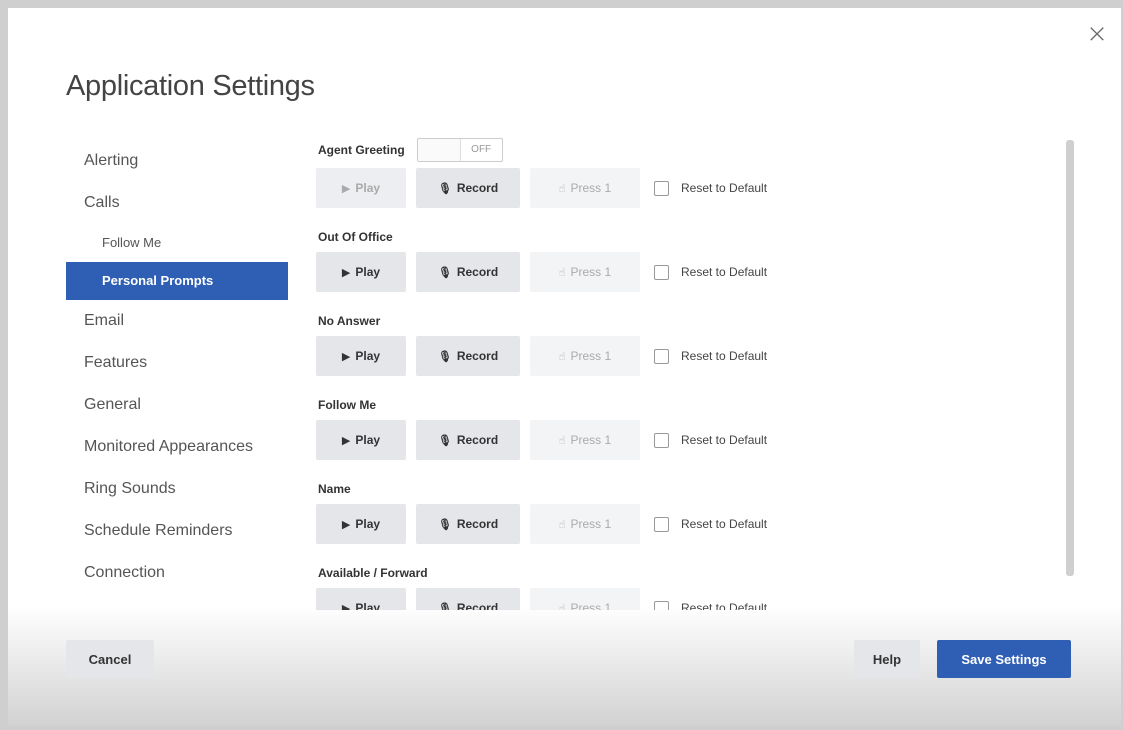  What do you see at coordinates (349, 321) in the screenshot?
I see `no-answer-label: No Answer` at bounding box center [349, 321].